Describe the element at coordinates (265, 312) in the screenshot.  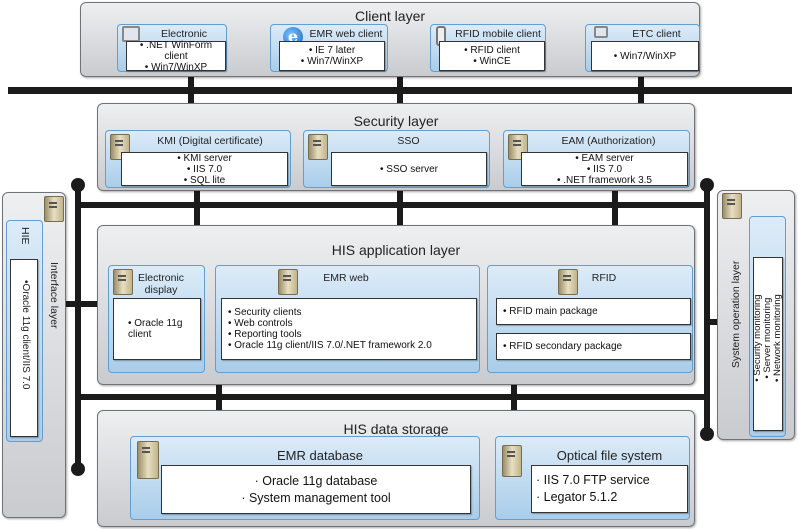
I see `detail-line: • Security clients` at that location.